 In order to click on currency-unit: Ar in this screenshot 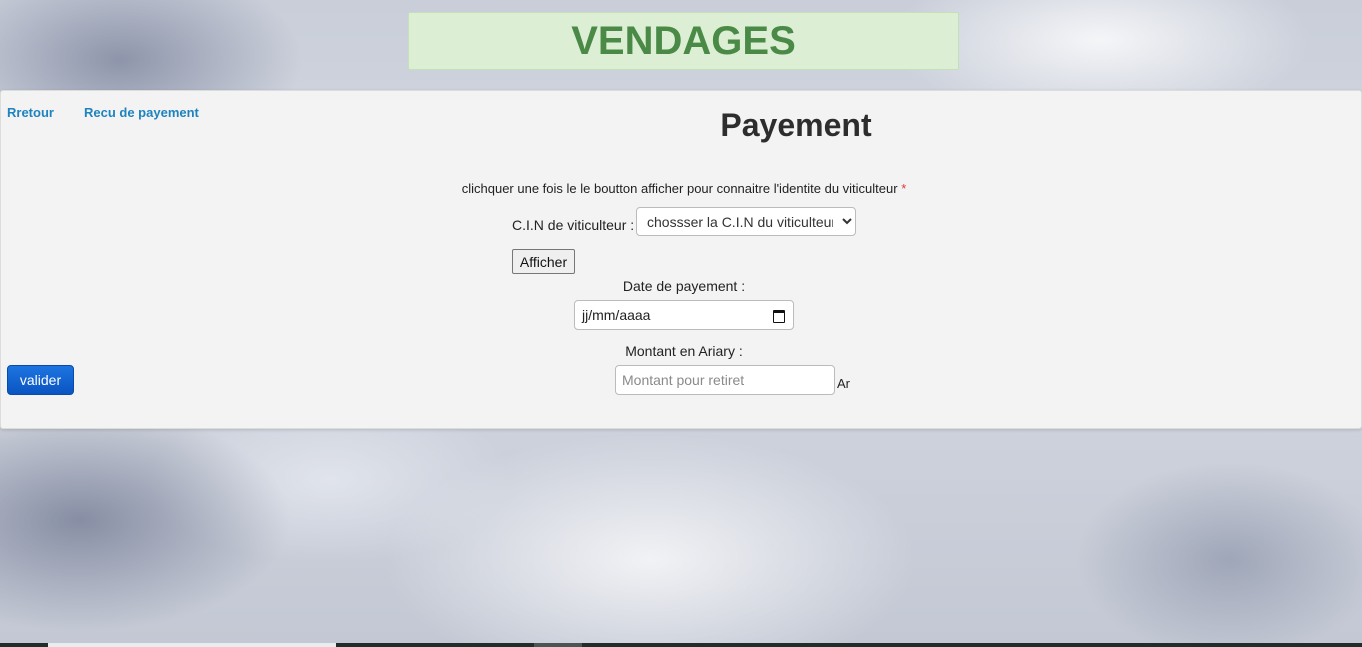, I will do `click(843, 383)`.